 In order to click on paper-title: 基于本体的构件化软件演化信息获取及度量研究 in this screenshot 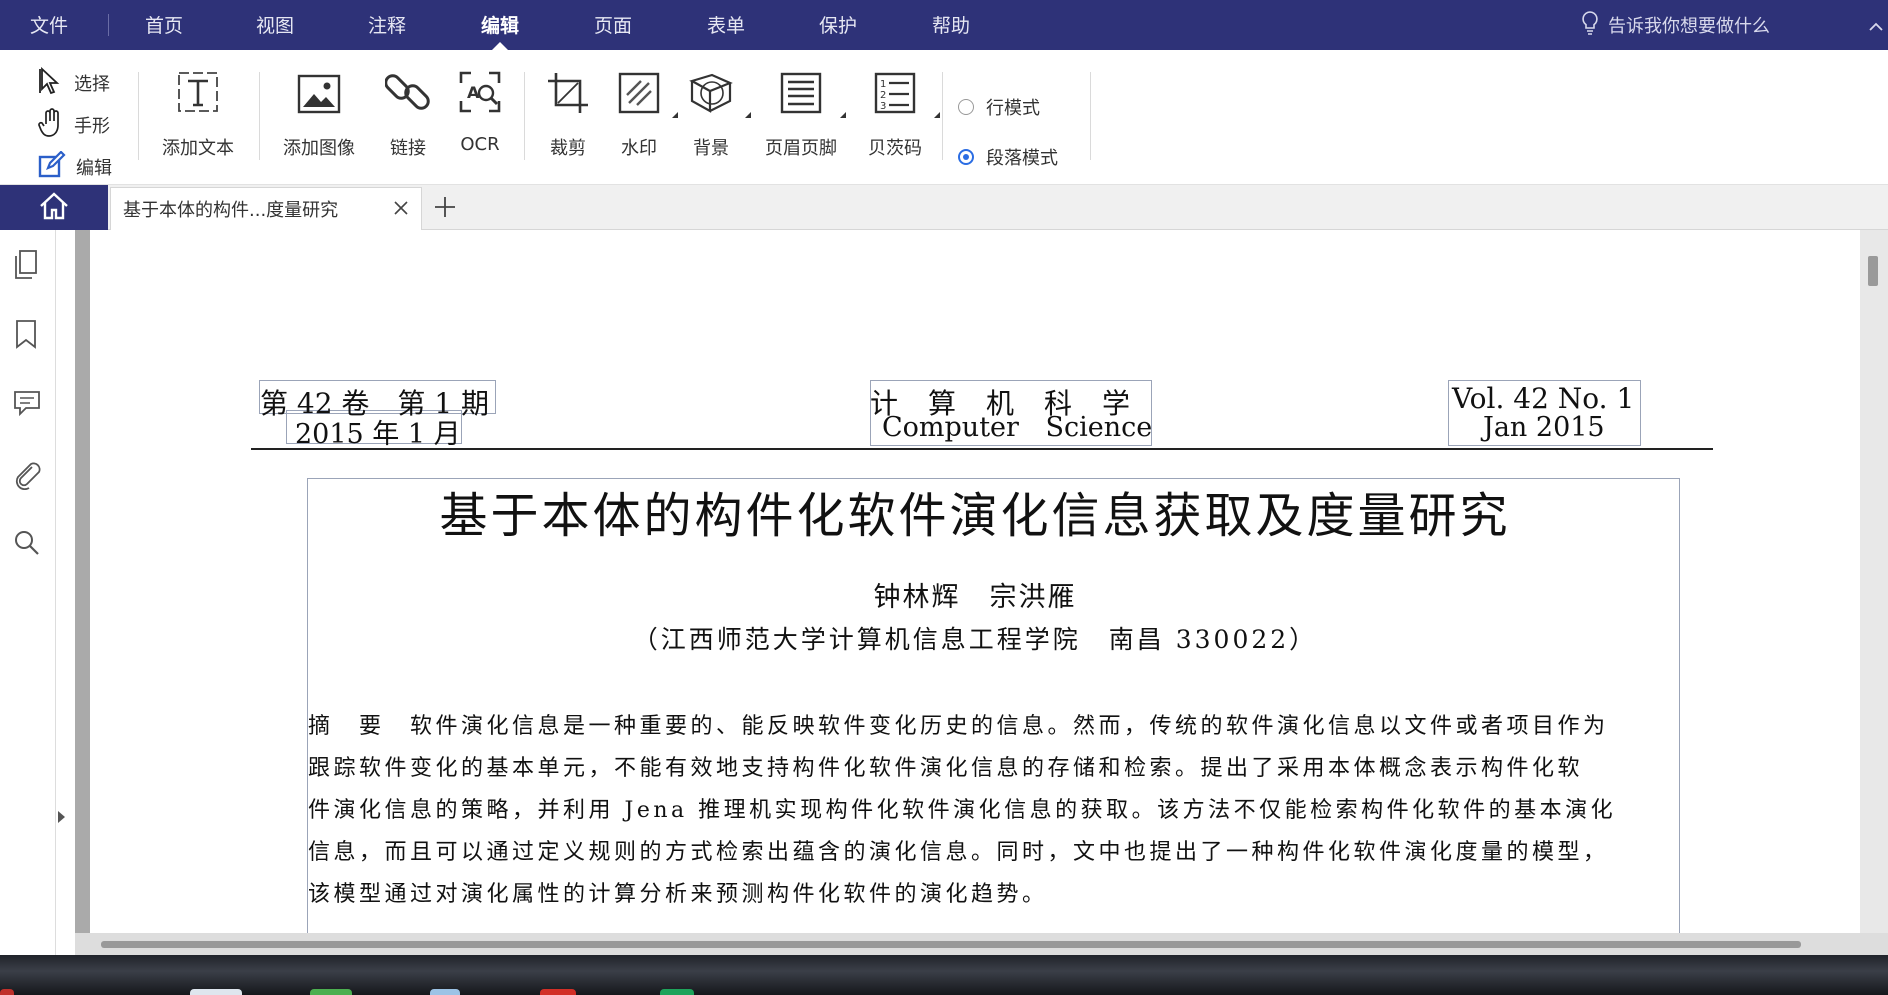, I will do `click(975, 511)`.